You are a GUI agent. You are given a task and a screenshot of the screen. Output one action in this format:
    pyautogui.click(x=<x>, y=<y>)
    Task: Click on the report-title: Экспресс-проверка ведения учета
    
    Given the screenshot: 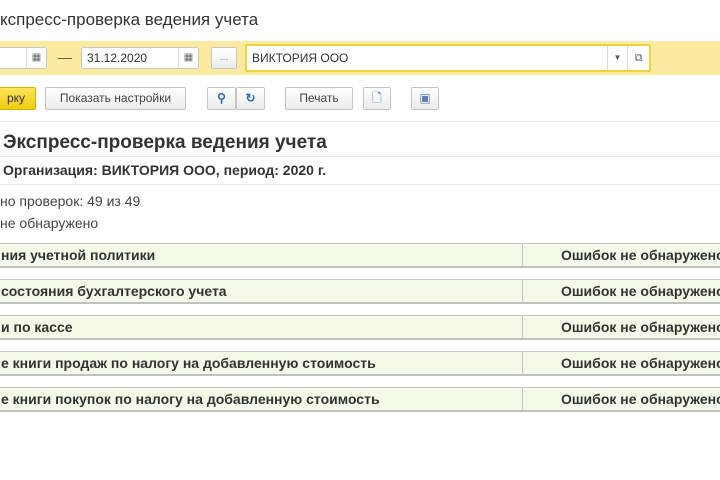 What is the action you would take?
    pyautogui.click(x=165, y=142)
    